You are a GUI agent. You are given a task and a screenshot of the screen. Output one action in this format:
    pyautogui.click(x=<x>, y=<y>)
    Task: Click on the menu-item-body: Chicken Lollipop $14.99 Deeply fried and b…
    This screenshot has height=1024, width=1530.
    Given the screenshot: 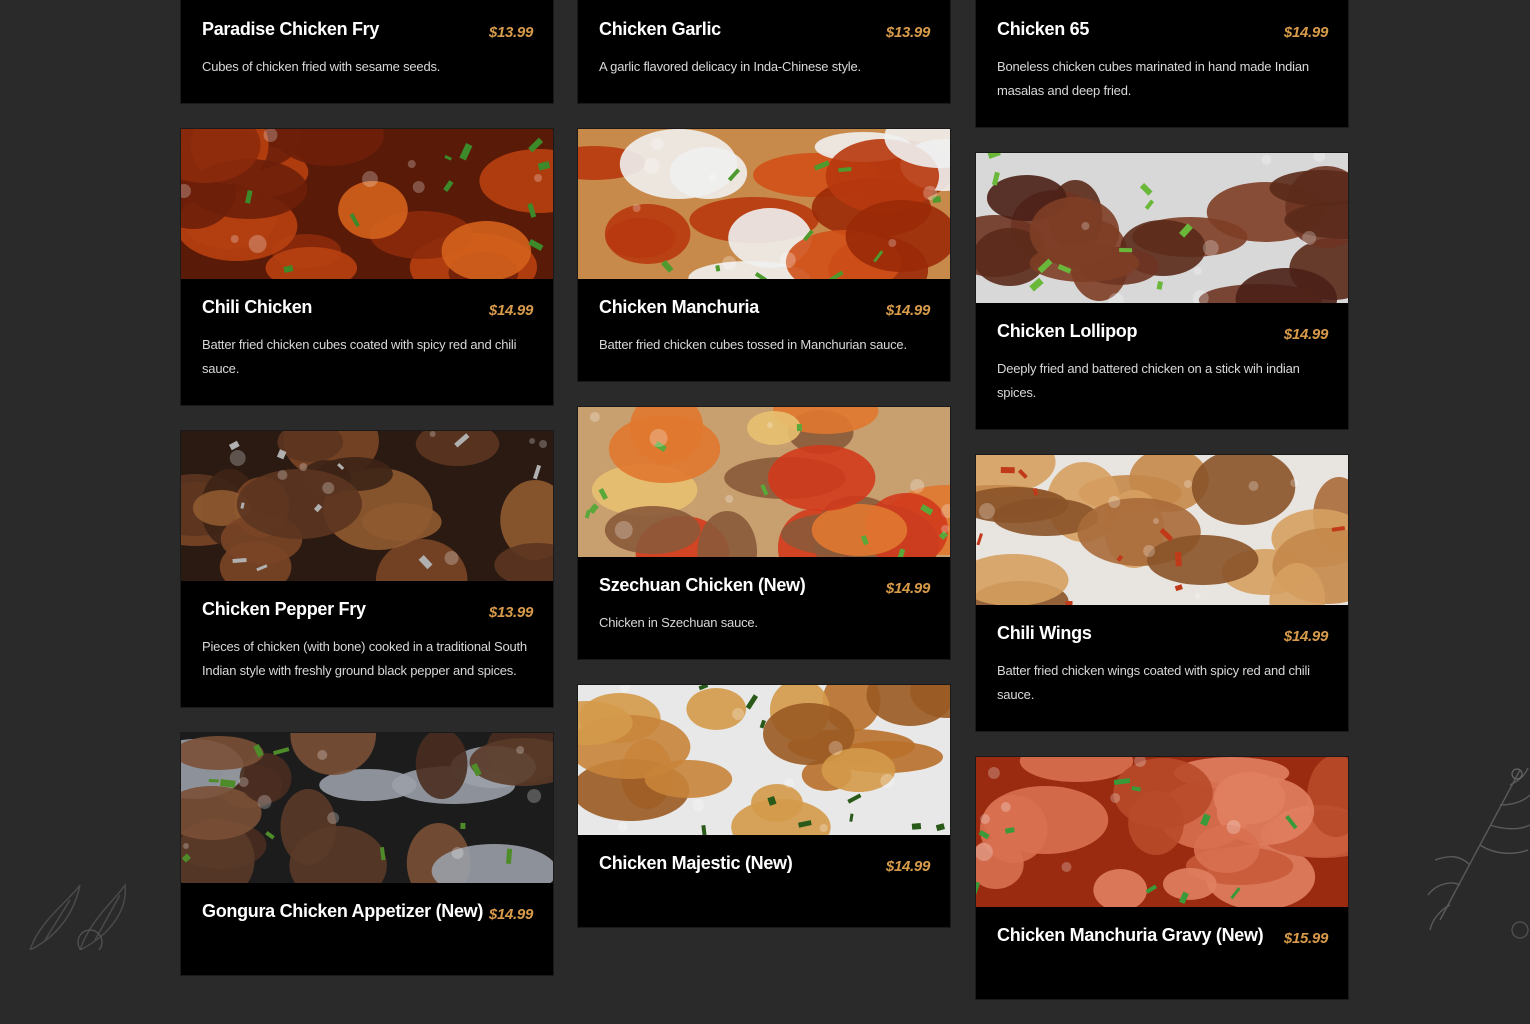 What is the action you would take?
    pyautogui.click(x=1162, y=366)
    